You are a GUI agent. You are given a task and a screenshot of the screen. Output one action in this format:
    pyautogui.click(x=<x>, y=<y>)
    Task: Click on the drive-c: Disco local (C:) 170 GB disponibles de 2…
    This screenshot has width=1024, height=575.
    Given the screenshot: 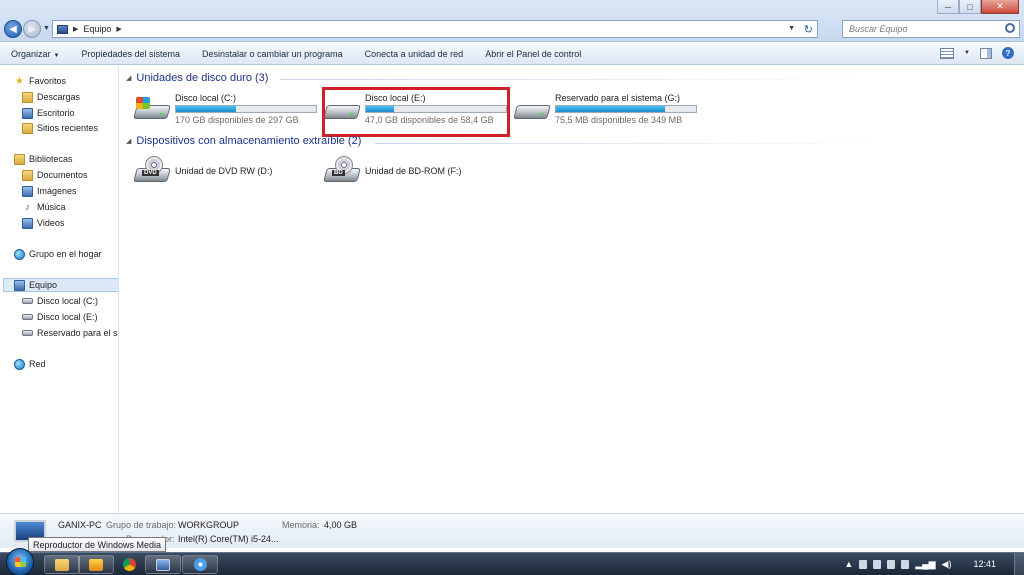 What is the action you would take?
    pyautogui.click(x=228, y=110)
    